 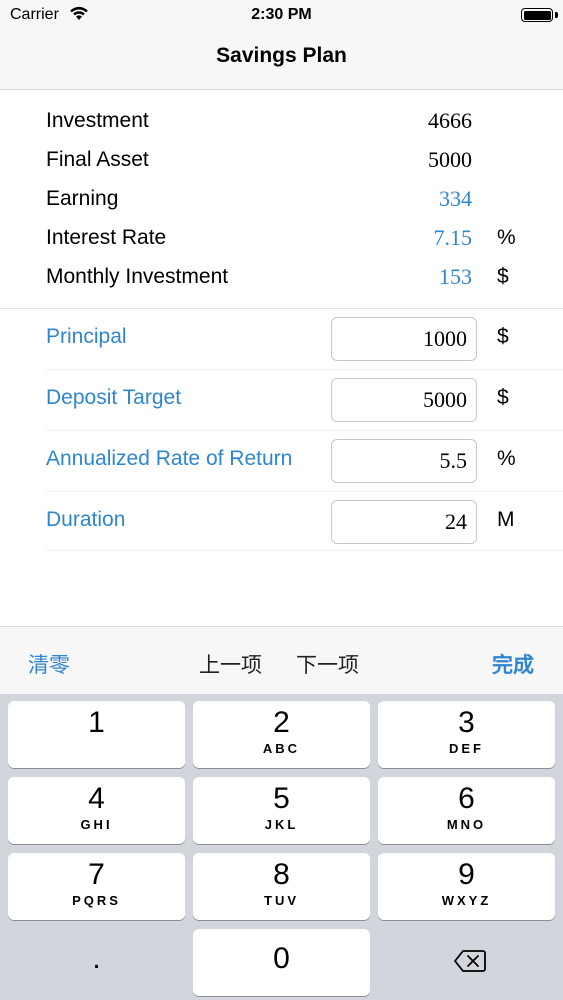 I want to click on input-row-rate-of-return: Annualized Rate of Return 5.5 %, so click(x=281, y=461).